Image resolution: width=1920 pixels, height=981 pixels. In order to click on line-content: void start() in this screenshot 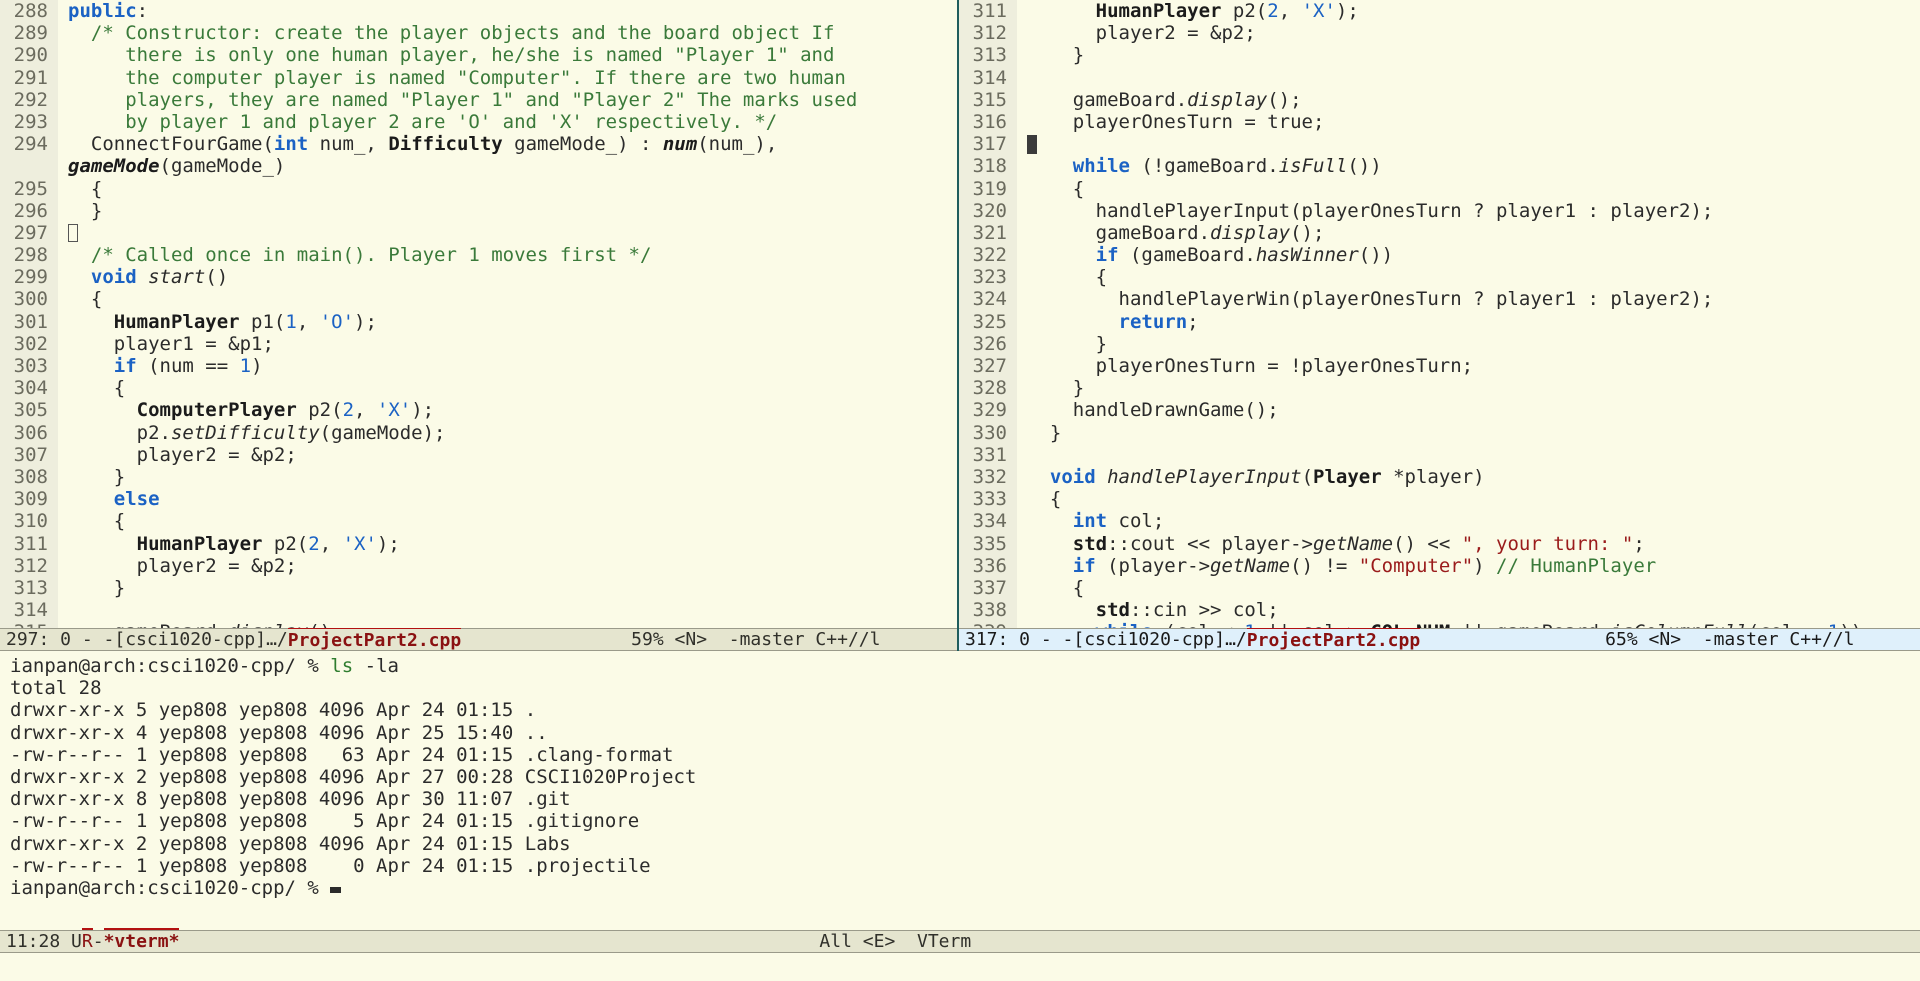, I will do `click(507, 277)`.